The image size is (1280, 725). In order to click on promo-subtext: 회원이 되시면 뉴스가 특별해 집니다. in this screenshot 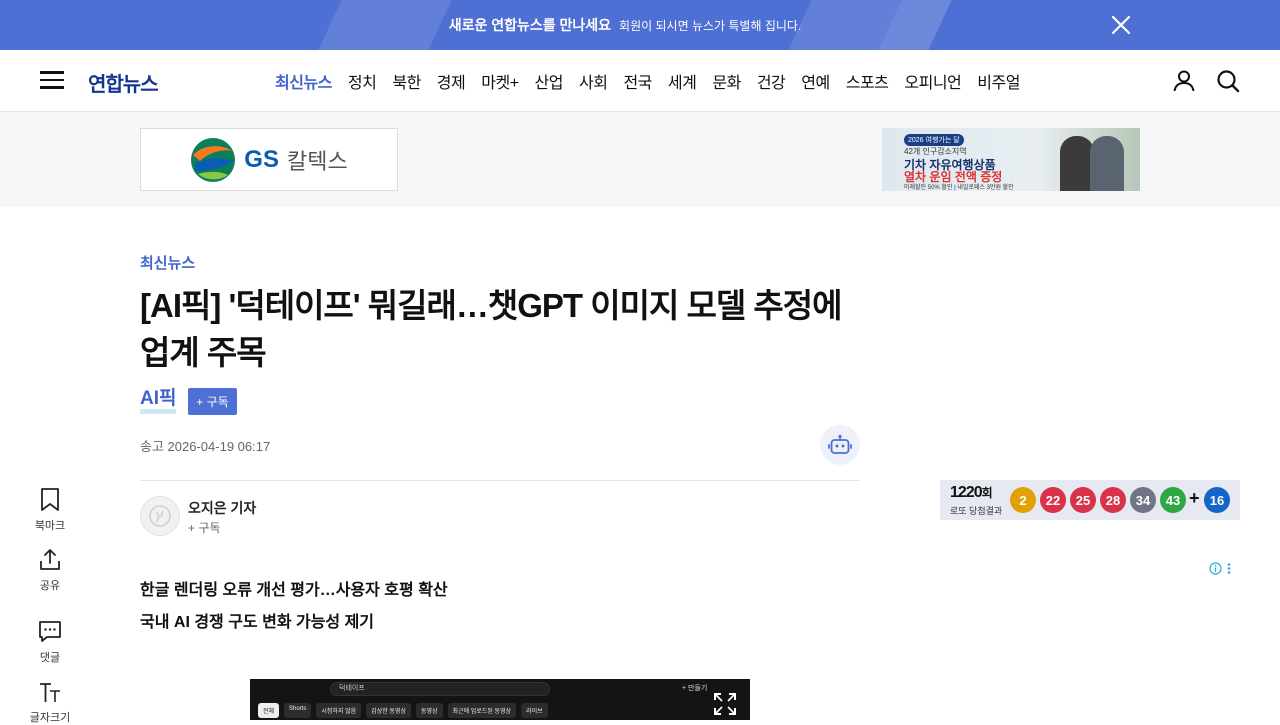, I will do `click(710, 25)`.